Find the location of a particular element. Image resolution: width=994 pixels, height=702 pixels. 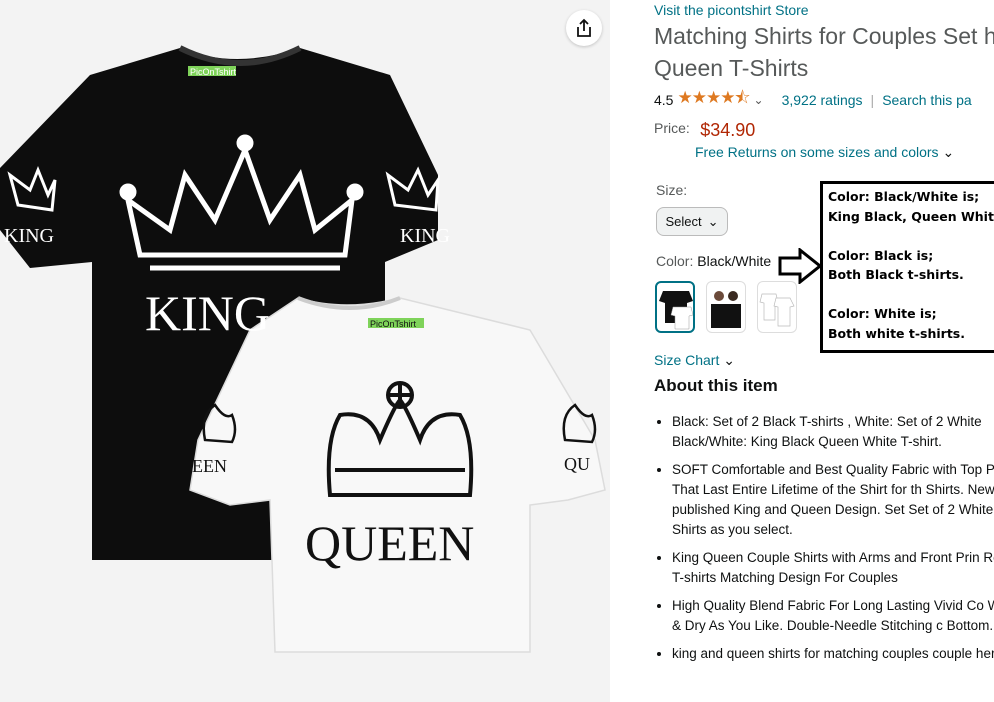

free-returns-text: Free Returns on some sizes and colors is located at coordinates (817, 152).